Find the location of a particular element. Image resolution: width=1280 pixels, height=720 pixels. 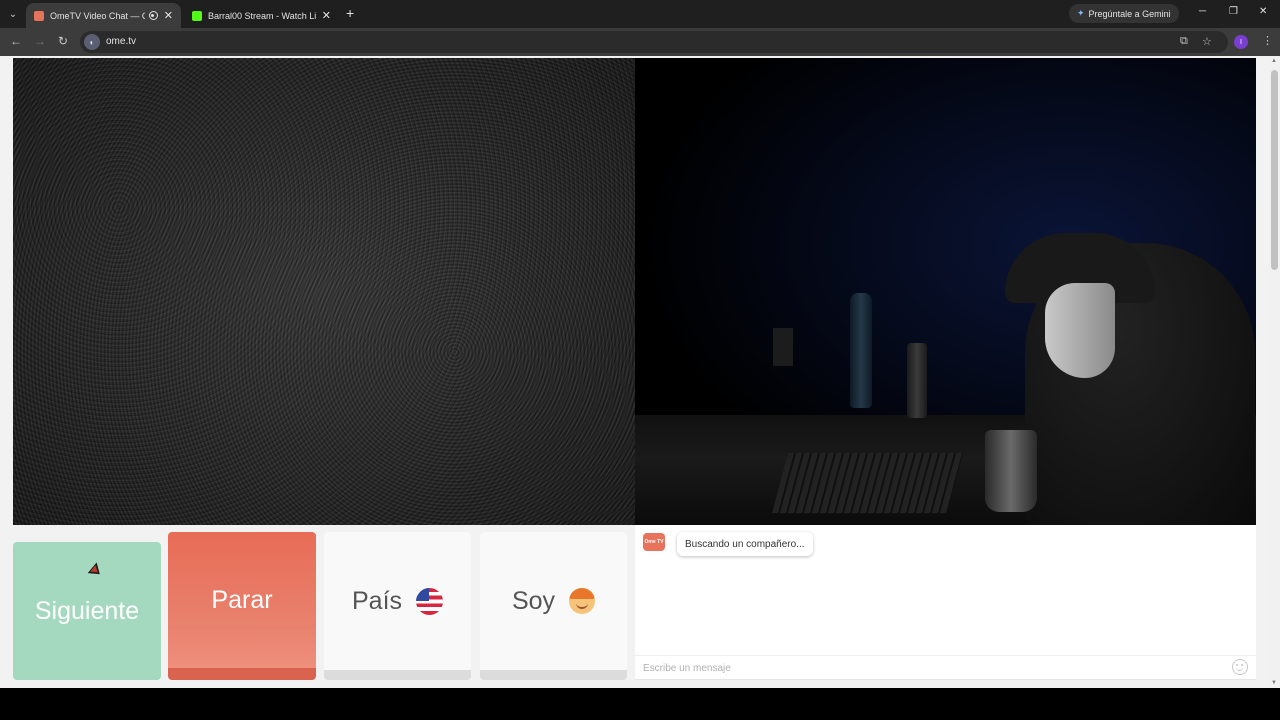

scrollbar-thumb is located at coordinates (1274, 170).